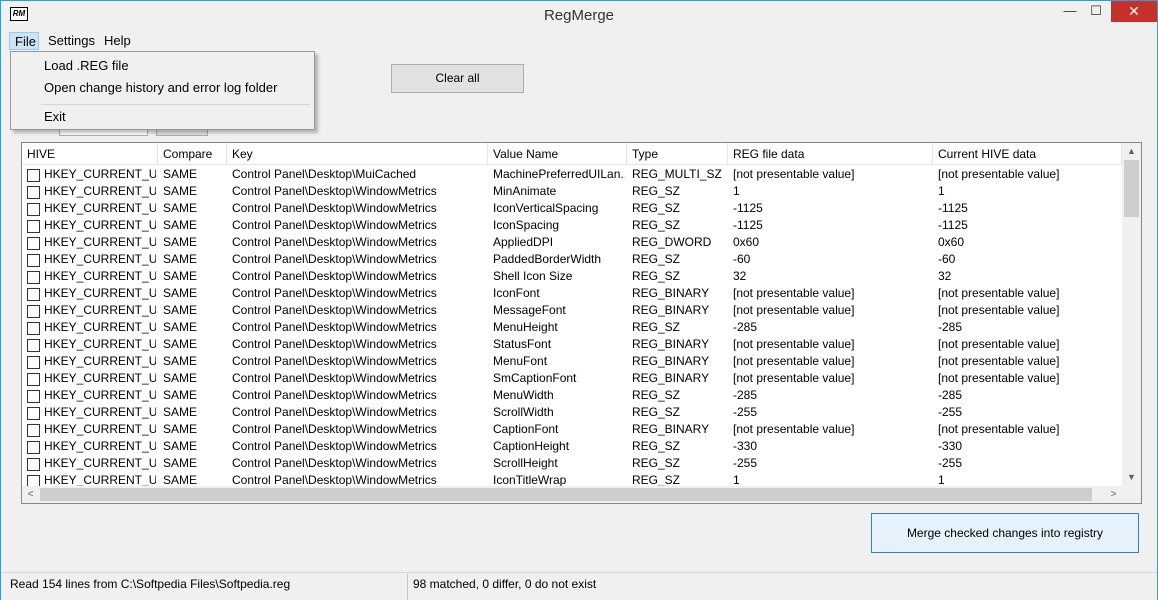 This screenshot has width=1158, height=600. I want to click on vertical-scrollbar: ▲ ▼, so click(1131, 314).